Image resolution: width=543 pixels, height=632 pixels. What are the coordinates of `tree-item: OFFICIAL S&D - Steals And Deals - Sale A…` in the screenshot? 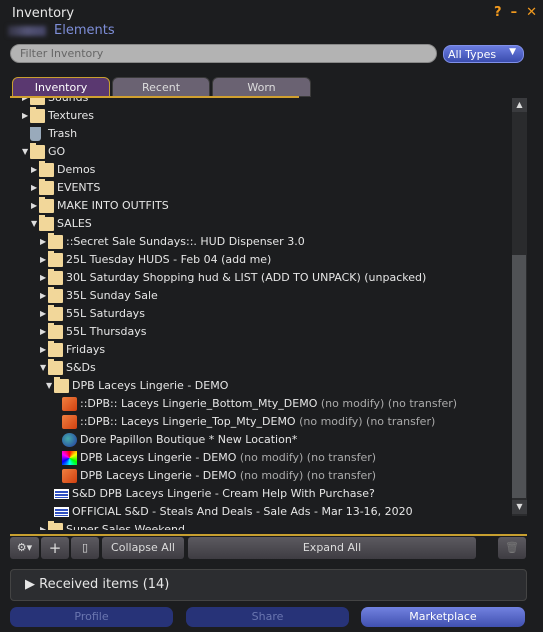 It's located at (260, 512).